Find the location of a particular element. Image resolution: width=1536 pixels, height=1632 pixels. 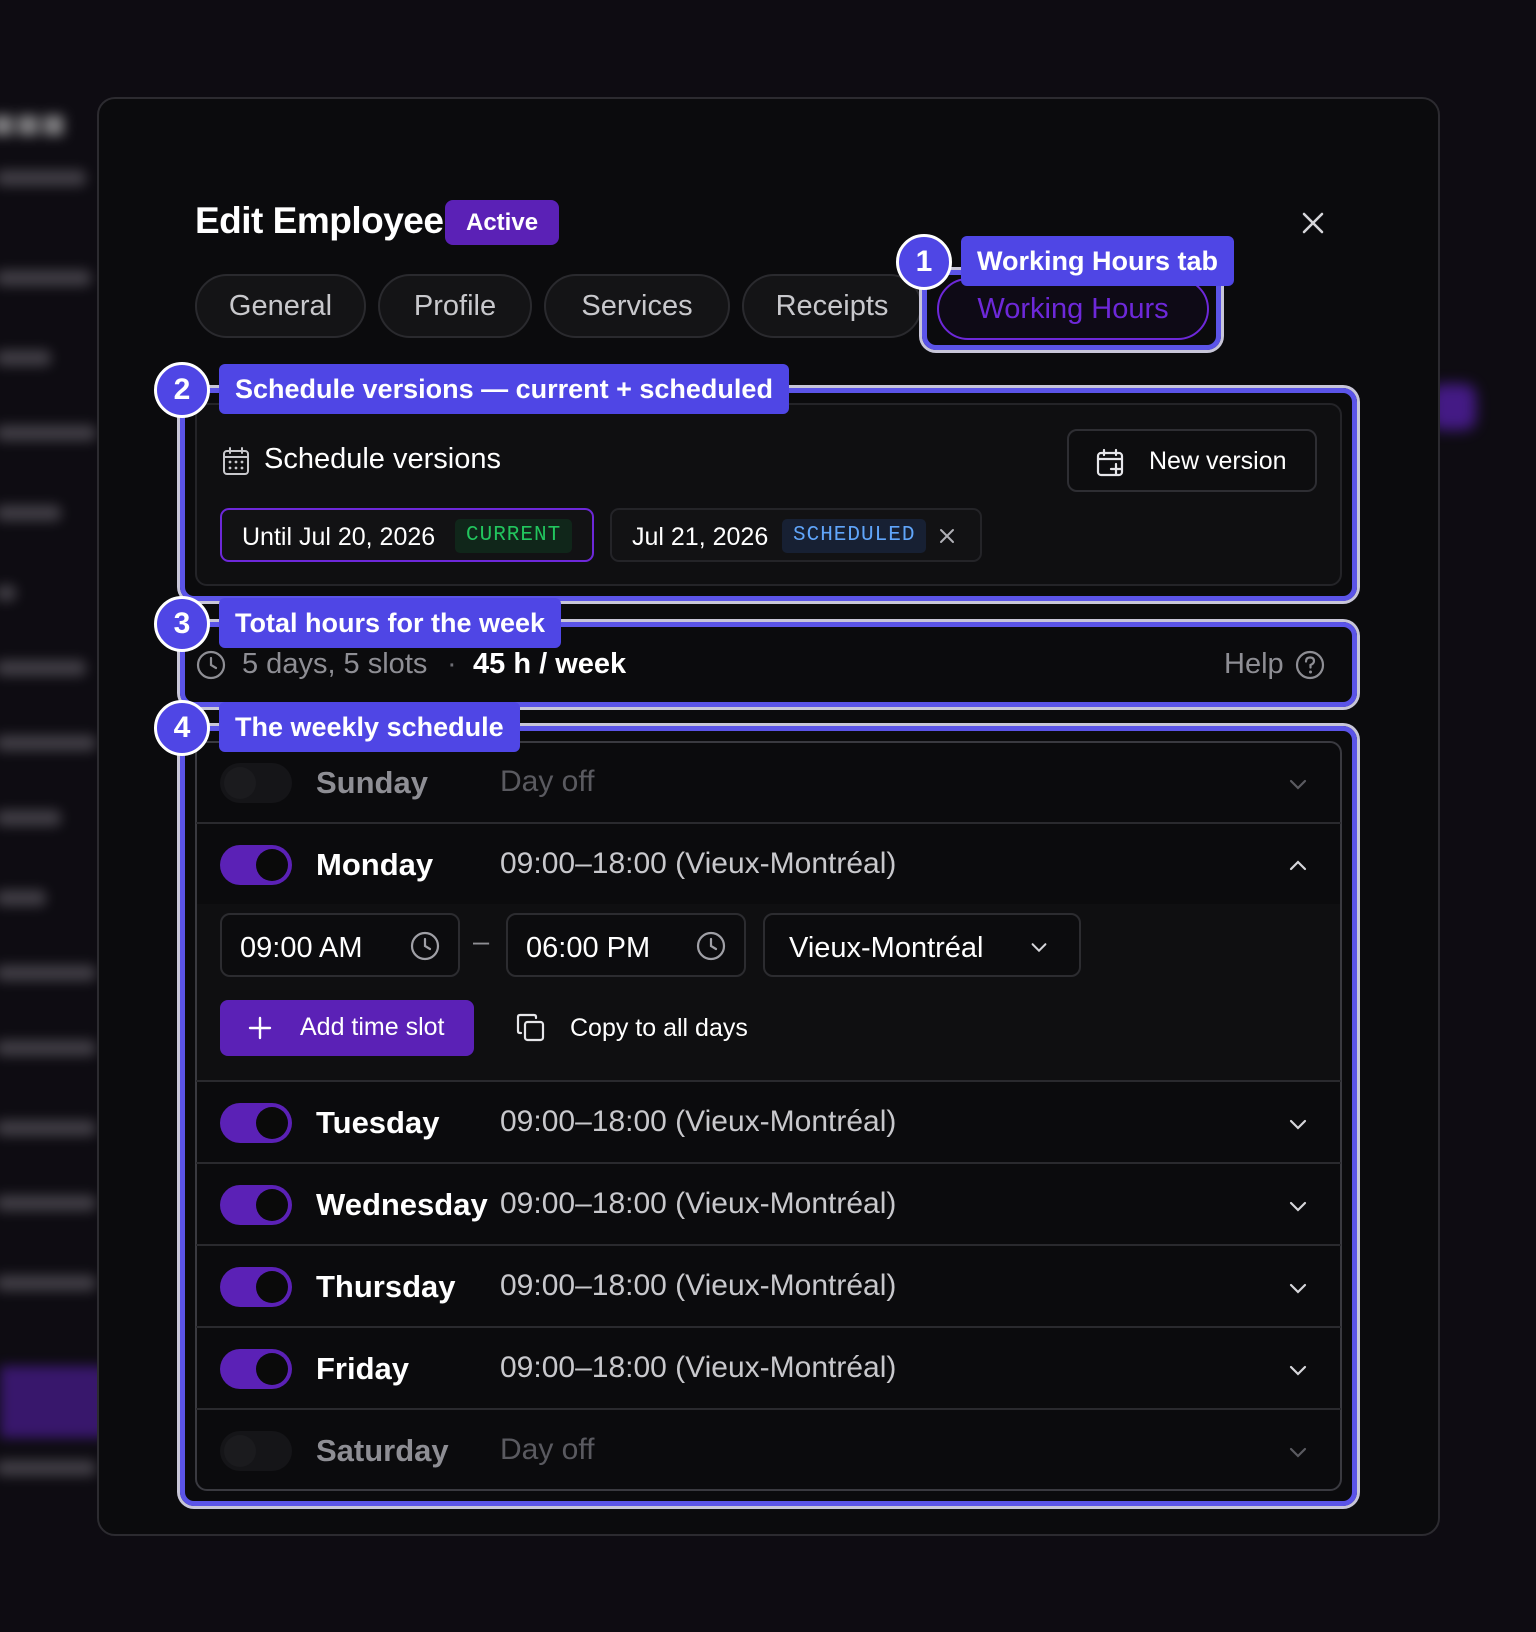

start-time-value: 09:00 AM is located at coordinates (301, 948).